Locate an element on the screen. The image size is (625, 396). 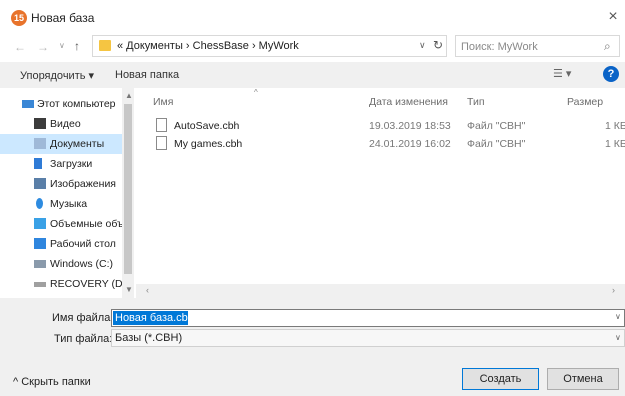
column-header-date: Дата изменения is located at coordinates (408, 102).